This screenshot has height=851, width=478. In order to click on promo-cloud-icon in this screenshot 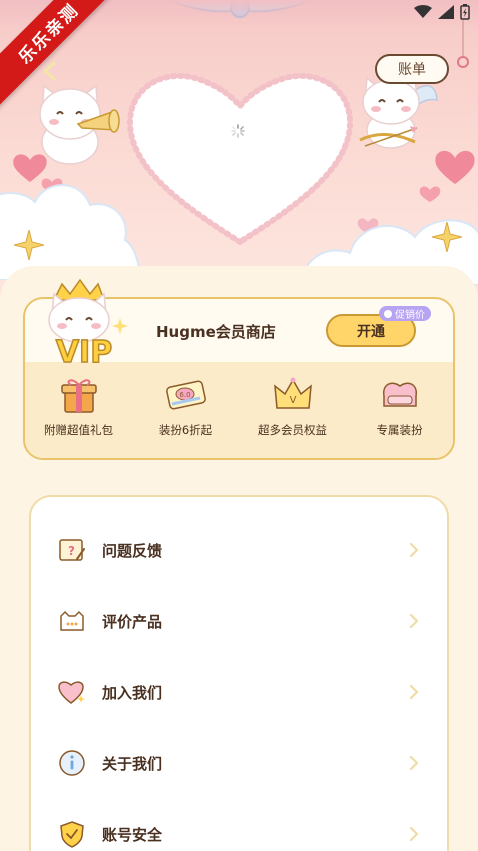, I will do `click(388, 313)`.